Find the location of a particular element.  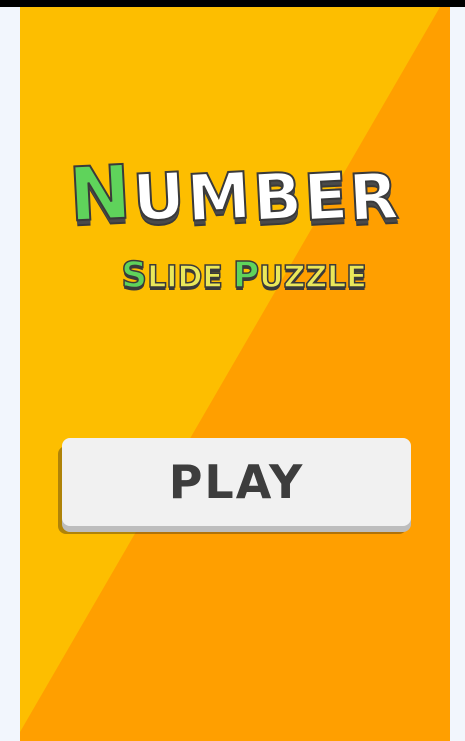

left-margin is located at coordinates (10, 374).